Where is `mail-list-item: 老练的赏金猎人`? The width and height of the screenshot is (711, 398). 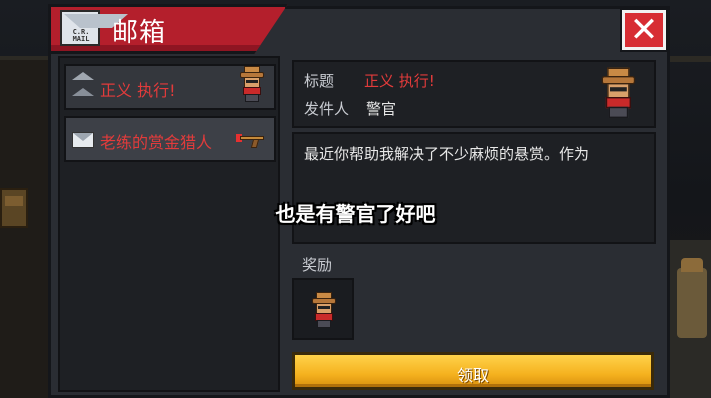 mail-list-item: 老练的赏金猎人 is located at coordinates (170, 139).